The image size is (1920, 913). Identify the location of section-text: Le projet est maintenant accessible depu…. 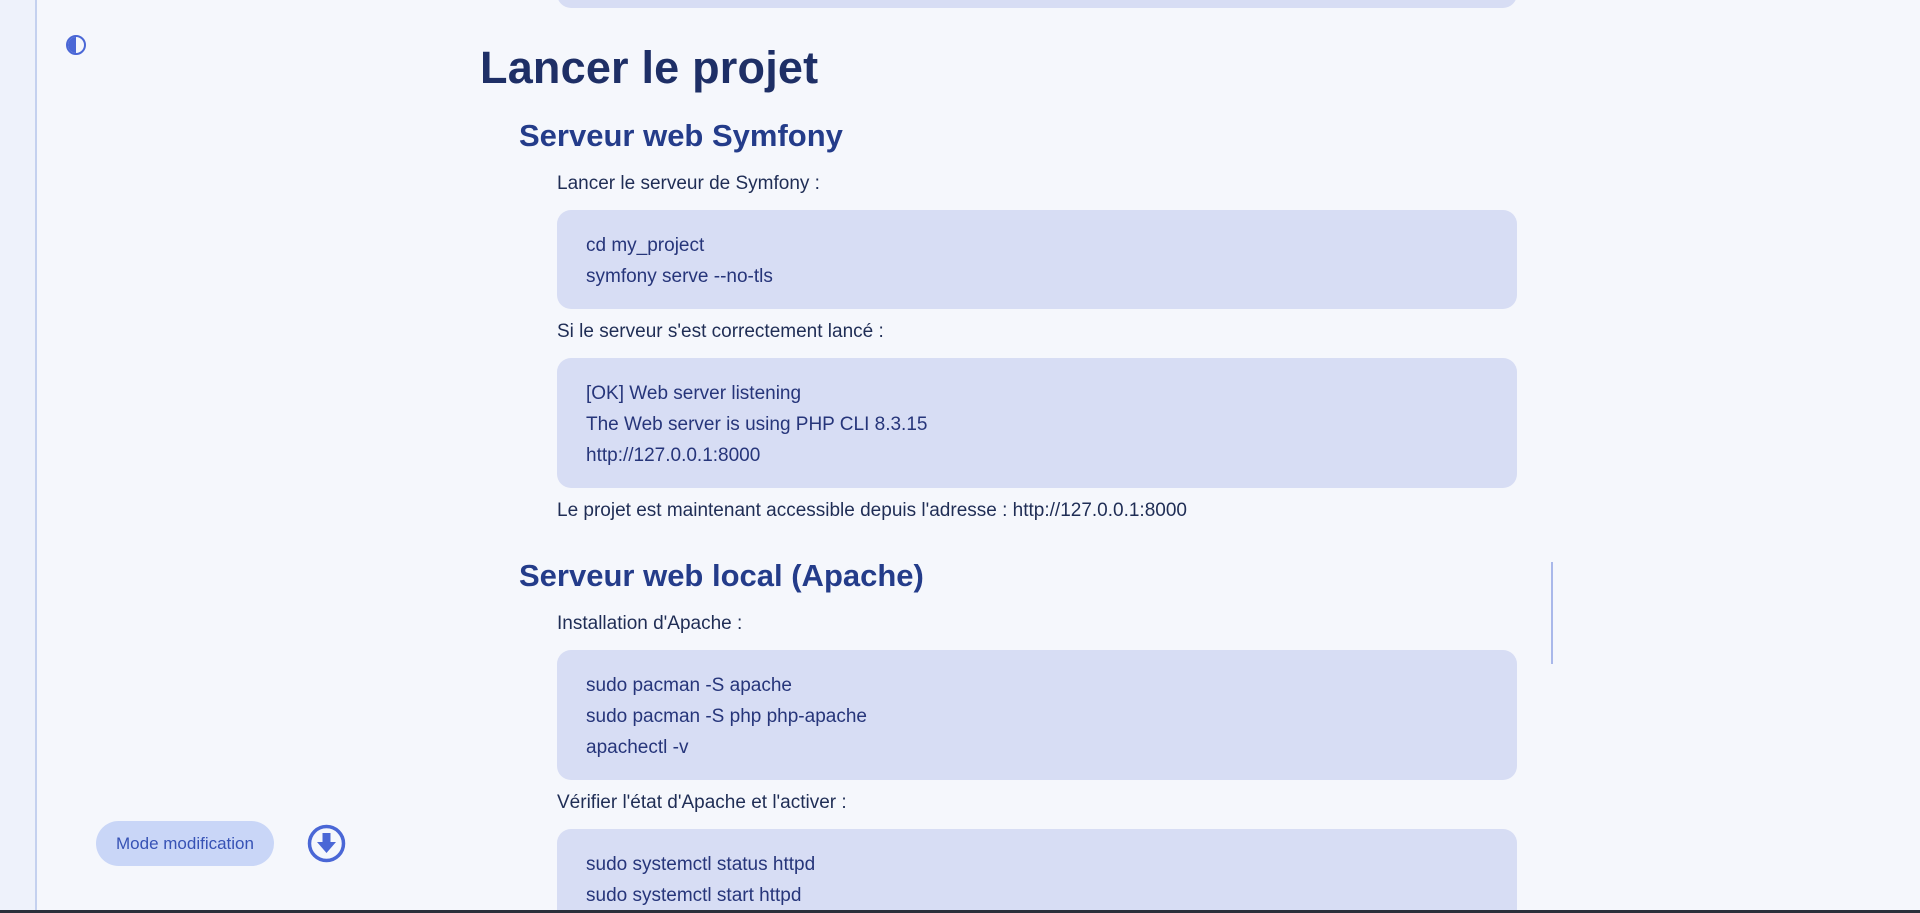
(872, 510).